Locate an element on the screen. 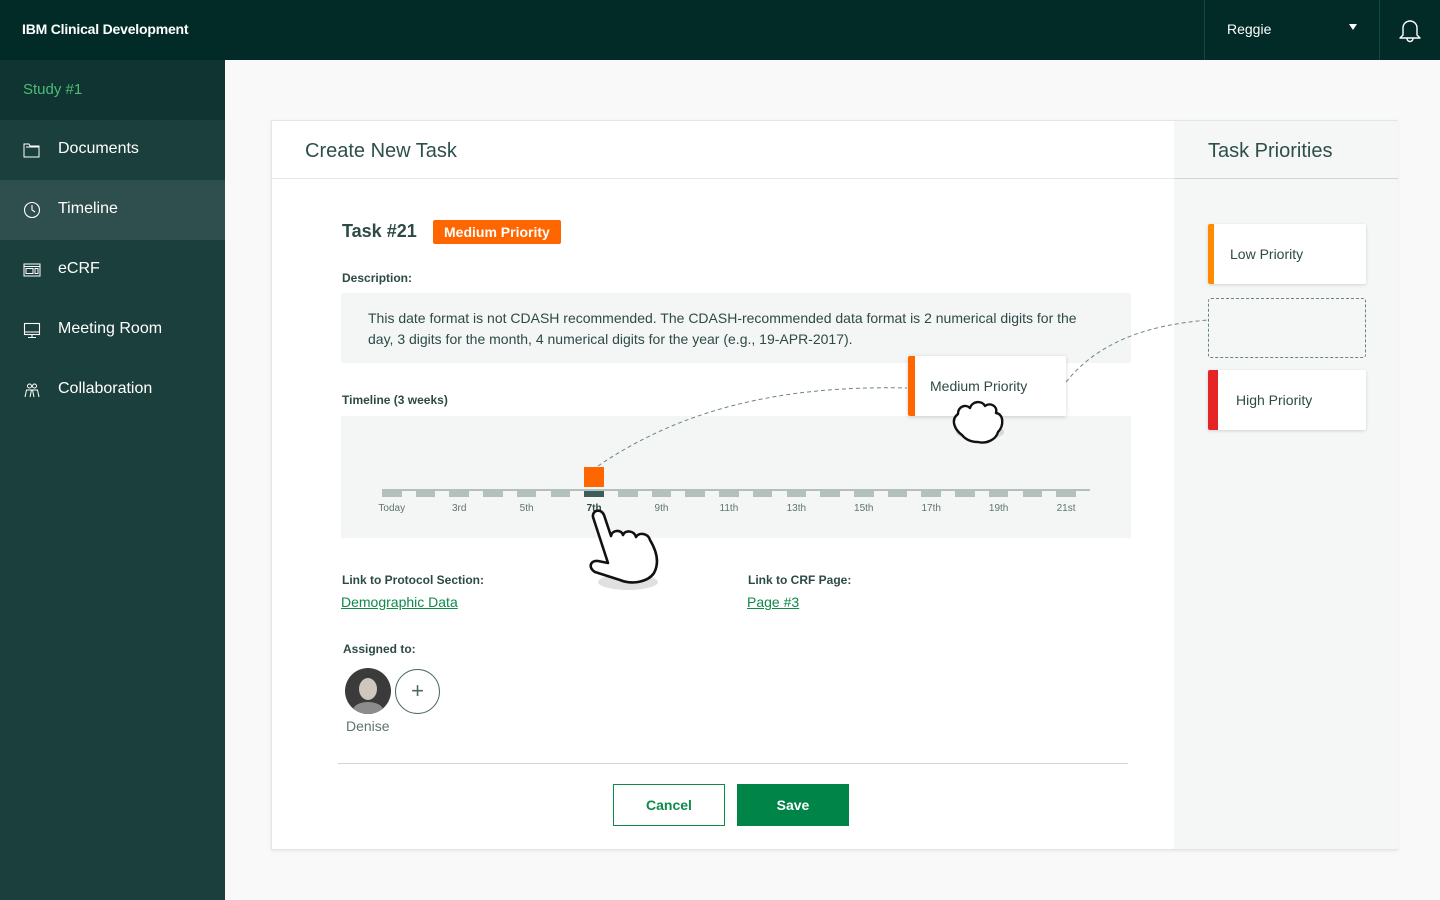  timeline-task-marker is located at coordinates (594, 477).